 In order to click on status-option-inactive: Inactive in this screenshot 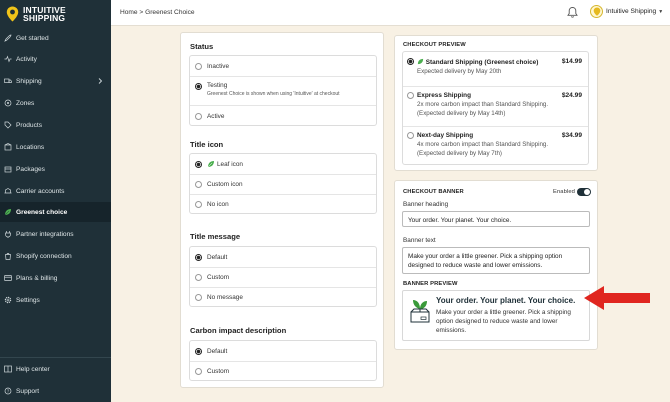, I will do `click(209, 66)`.